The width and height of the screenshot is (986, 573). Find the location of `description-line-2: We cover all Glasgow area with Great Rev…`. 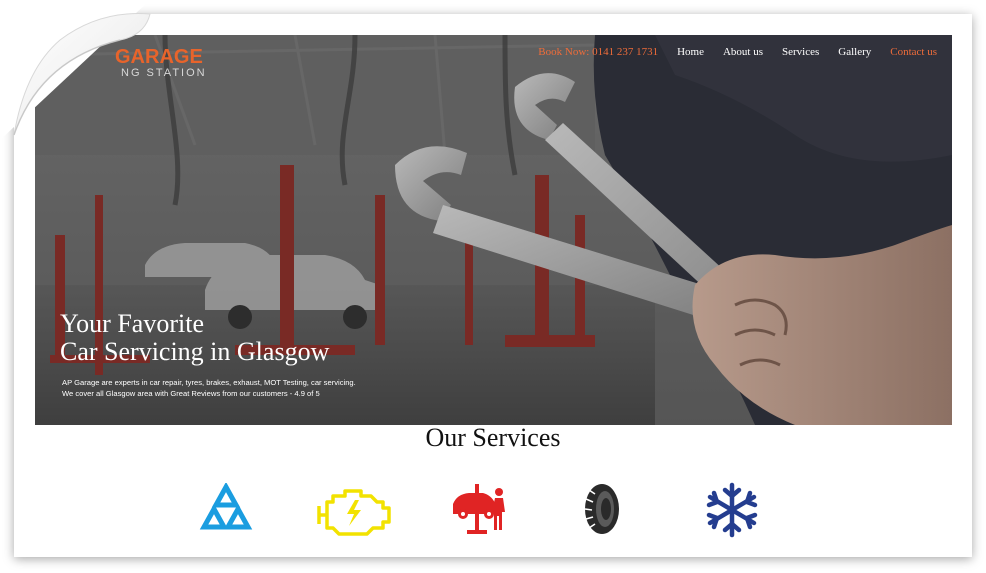

description-line-2: We cover all Glasgow area with Great Rev… is located at coordinates (191, 393).